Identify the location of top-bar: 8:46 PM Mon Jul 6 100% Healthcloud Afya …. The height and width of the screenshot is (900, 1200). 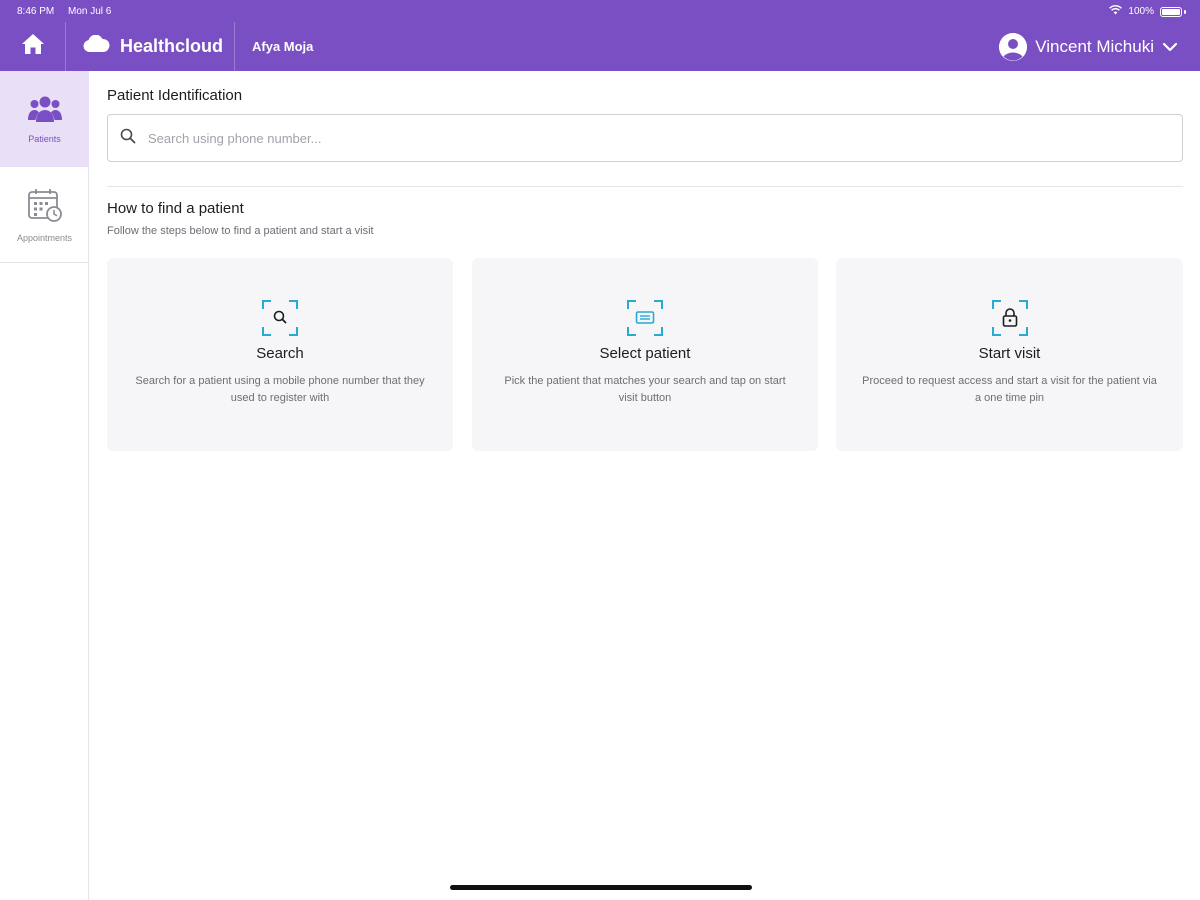
(600, 35).